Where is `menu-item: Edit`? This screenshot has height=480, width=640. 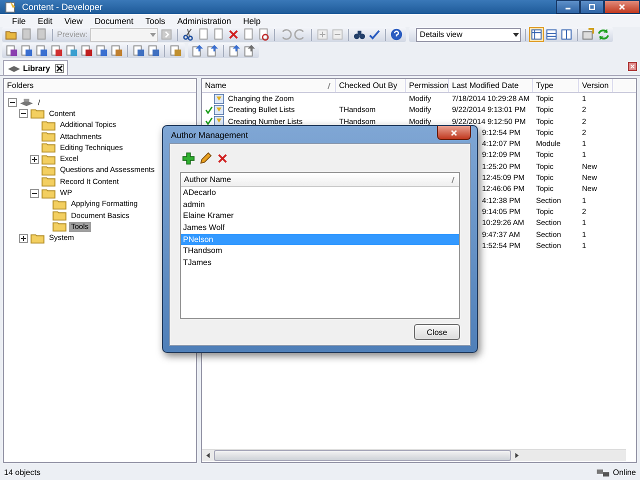 menu-item: Edit is located at coordinates (45, 21).